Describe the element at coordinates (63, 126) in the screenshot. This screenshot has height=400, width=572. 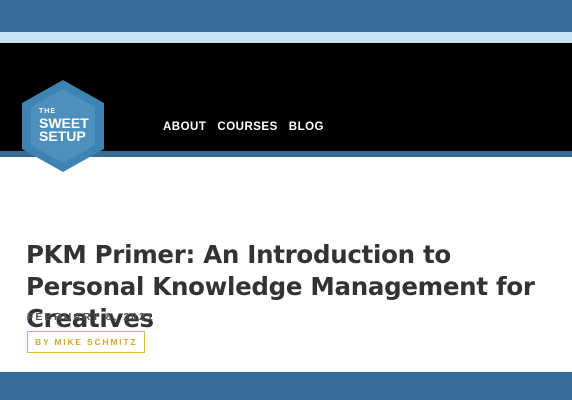
I see `site-logo: THE SWEET SETUP` at that location.